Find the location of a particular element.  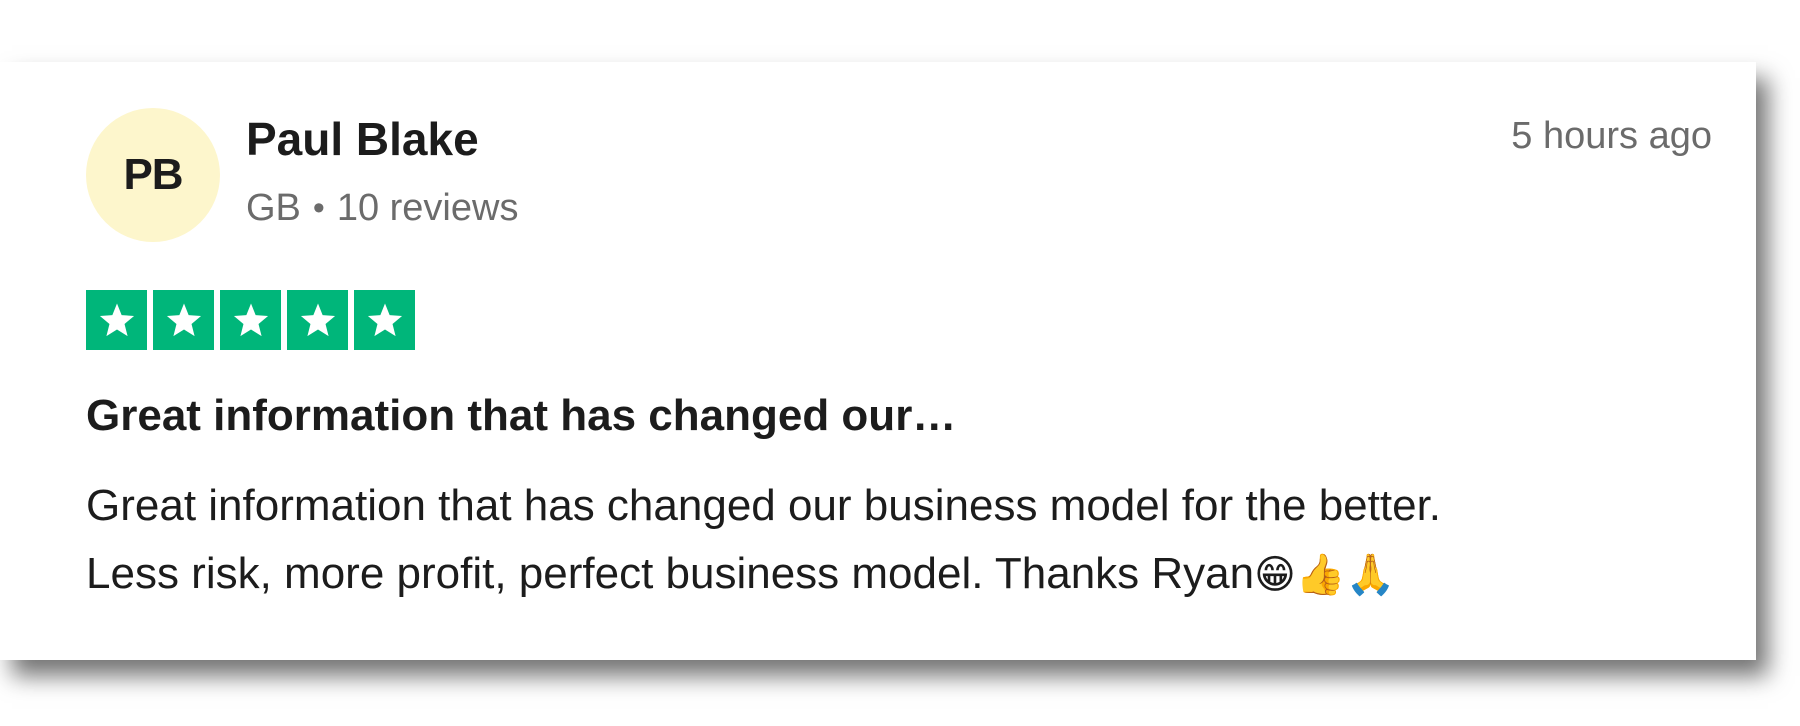

reviewer-name: Paul Blake is located at coordinates (362, 139).